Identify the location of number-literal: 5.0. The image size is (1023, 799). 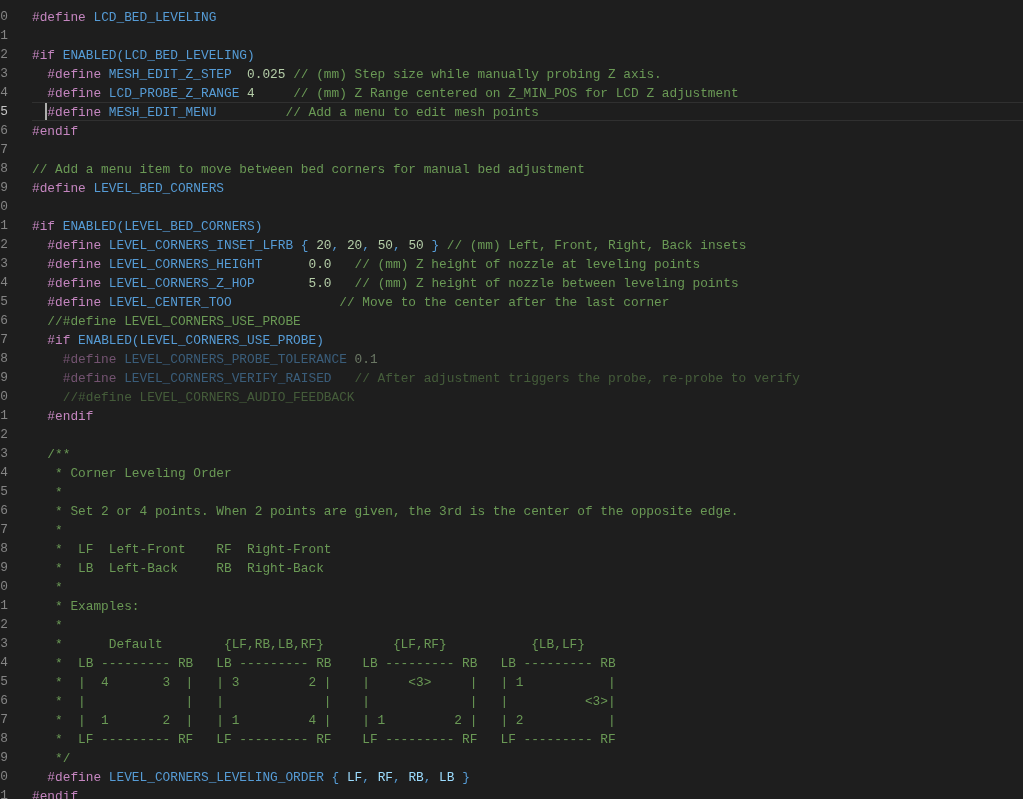
(320, 283).